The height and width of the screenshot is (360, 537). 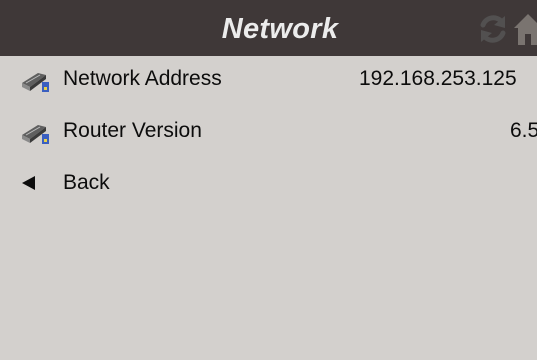 I want to click on router-version-value: 6.5, so click(x=523, y=130).